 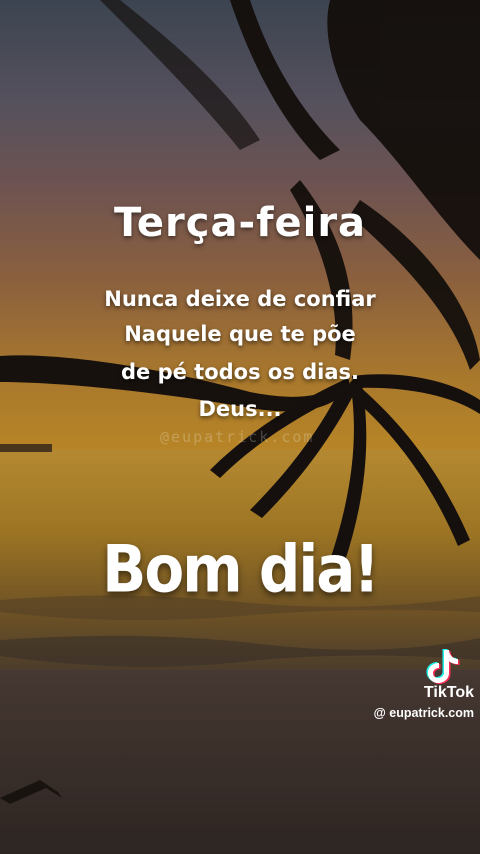 I want to click on message-line: Nunca deixe de confiar, so click(x=240, y=299).